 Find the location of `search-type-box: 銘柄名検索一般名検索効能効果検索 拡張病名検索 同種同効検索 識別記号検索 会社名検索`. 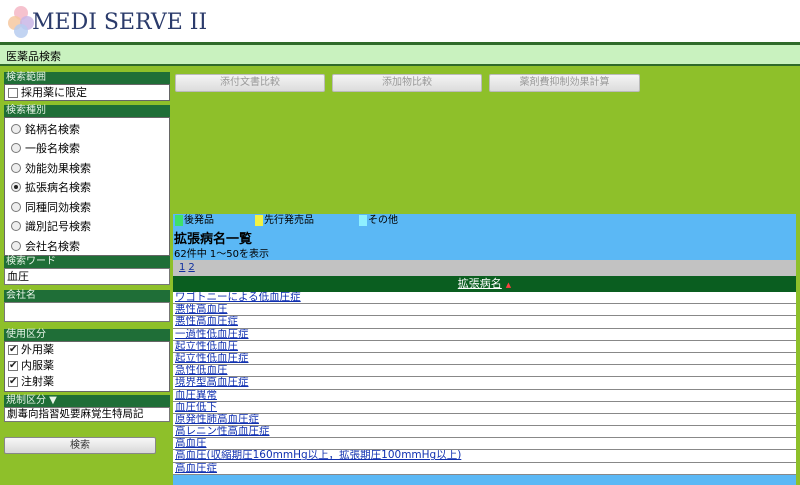

search-type-box: 銘柄名検索一般名検索効能効果検索 拡張病名検索 同種同効検索 識別記号検索 会社名検索 is located at coordinates (87, 186).